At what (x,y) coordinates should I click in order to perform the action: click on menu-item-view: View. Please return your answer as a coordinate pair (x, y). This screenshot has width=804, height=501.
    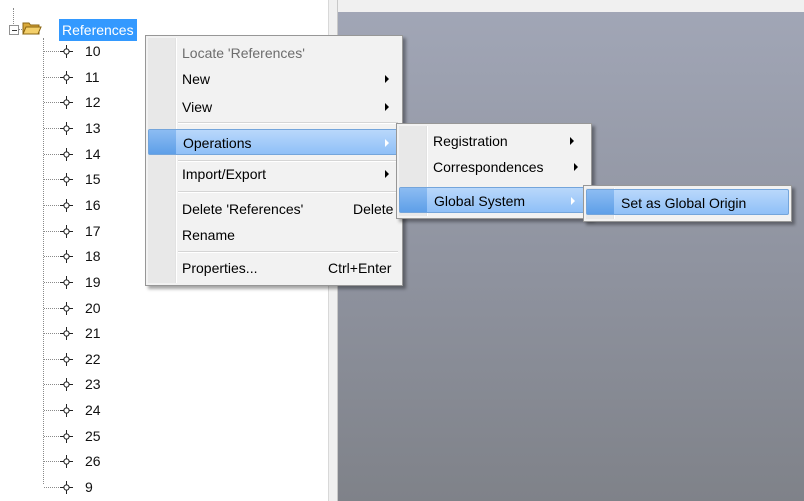
    Looking at the image, I should click on (274, 107).